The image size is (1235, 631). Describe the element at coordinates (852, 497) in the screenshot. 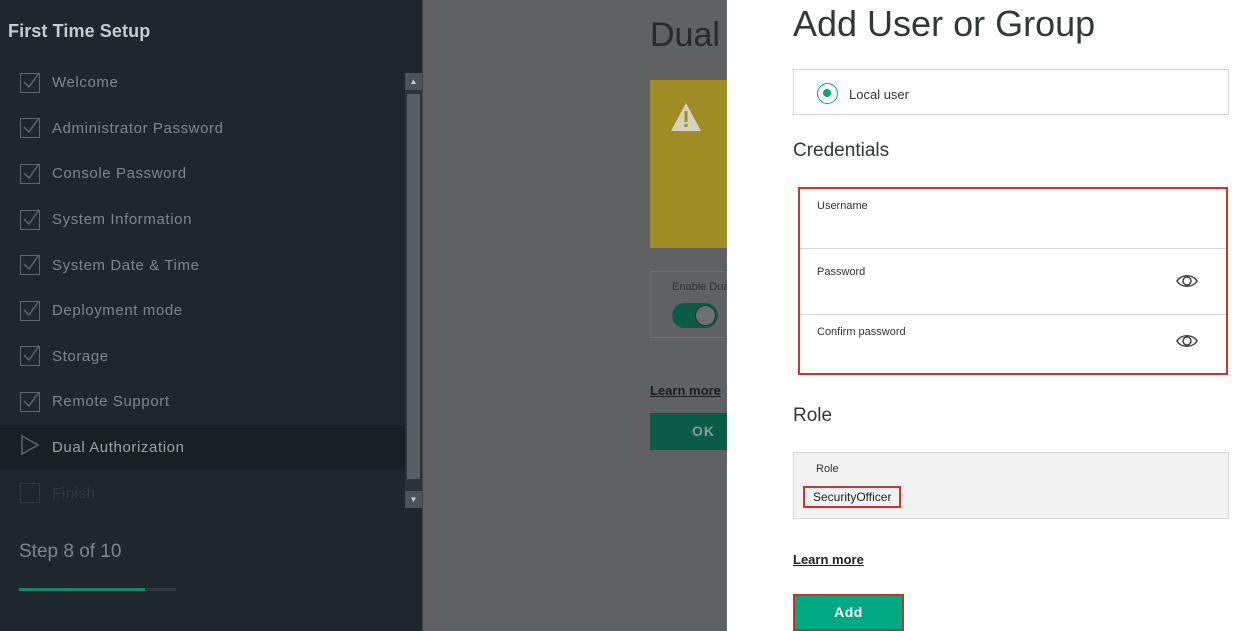

I see `role-value: SecurityOfficer` at that location.